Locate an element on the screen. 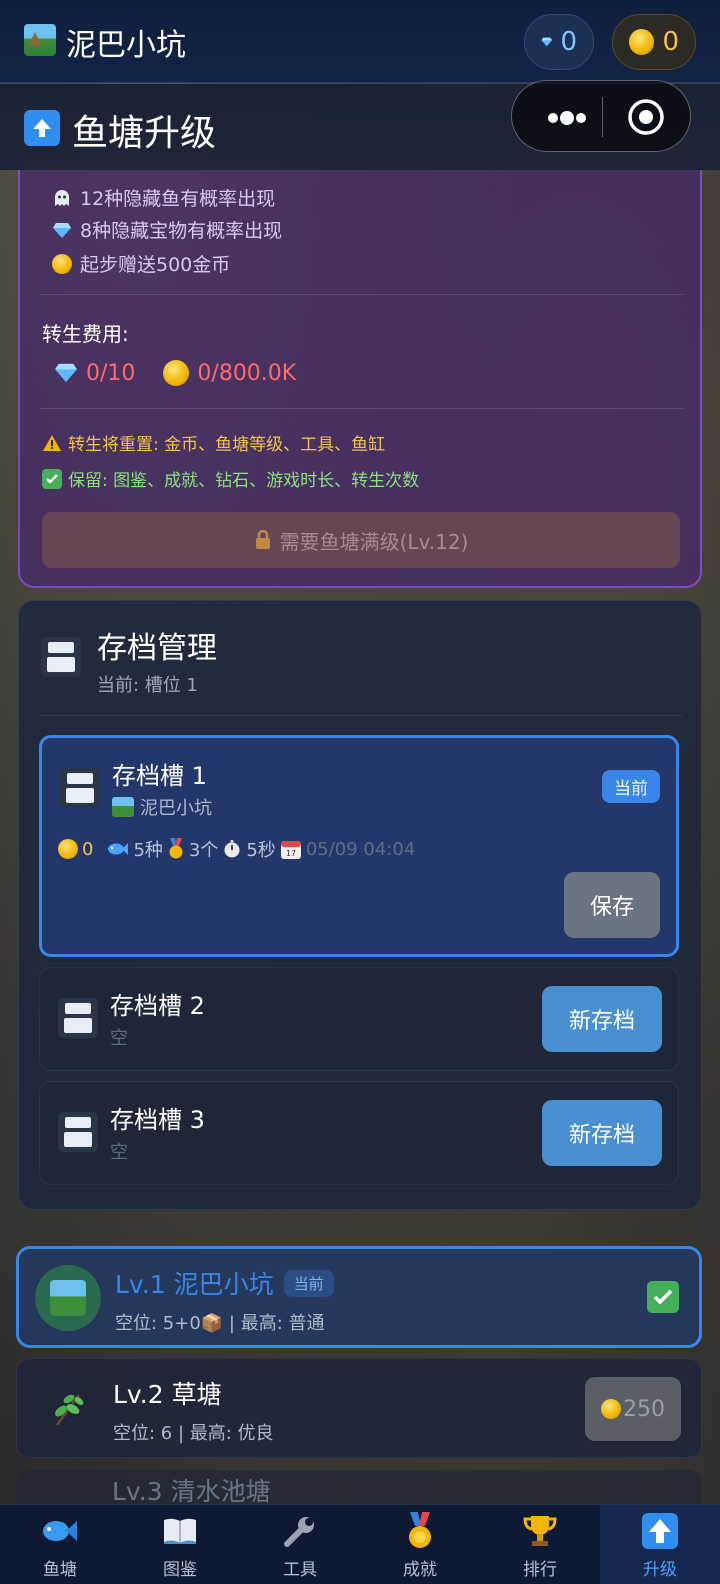  top-bar: 泥巴小坑 0 0 is located at coordinates (360, 41).